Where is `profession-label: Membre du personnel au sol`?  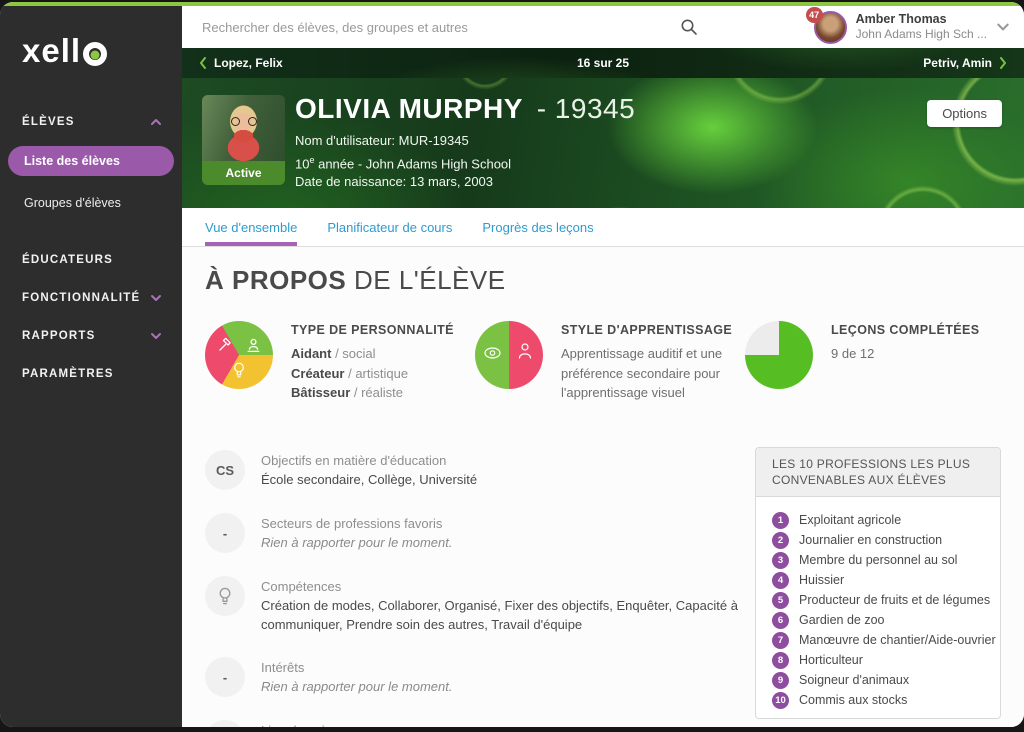 profession-label: Membre du personnel au sol is located at coordinates (878, 560).